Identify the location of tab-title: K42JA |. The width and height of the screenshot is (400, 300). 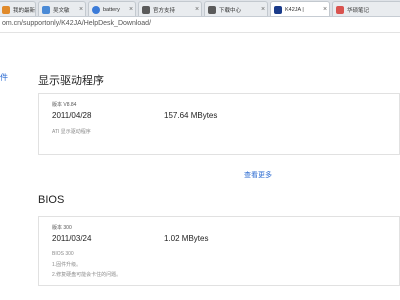
(294, 9).